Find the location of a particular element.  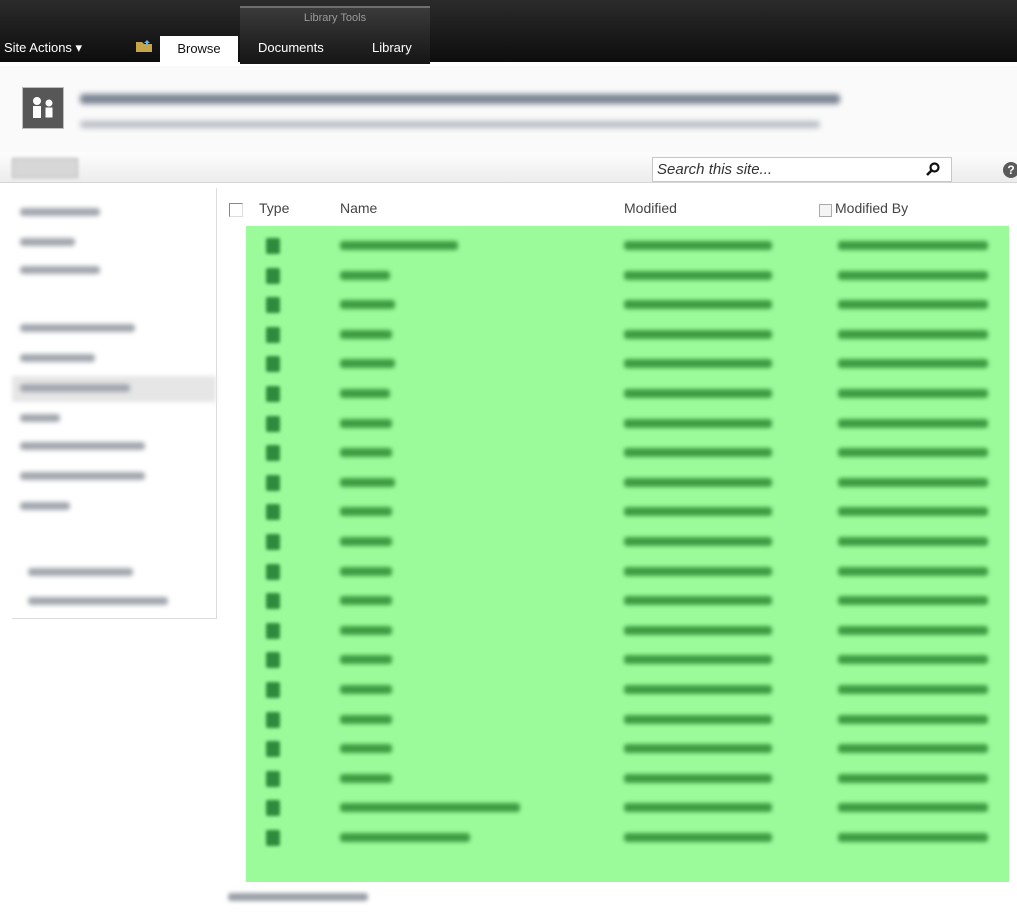

help-icon: ? is located at coordinates (1010, 170).